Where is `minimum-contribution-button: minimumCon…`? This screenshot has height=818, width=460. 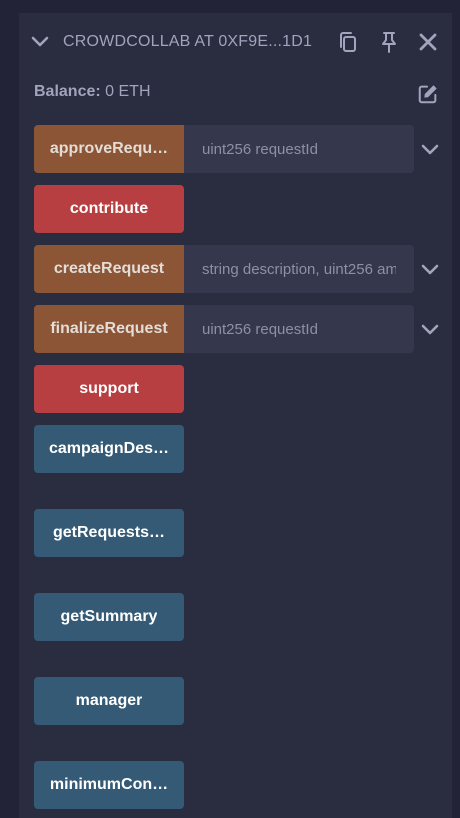
minimum-contribution-button: minimumCon… is located at coordinates (109, 785).